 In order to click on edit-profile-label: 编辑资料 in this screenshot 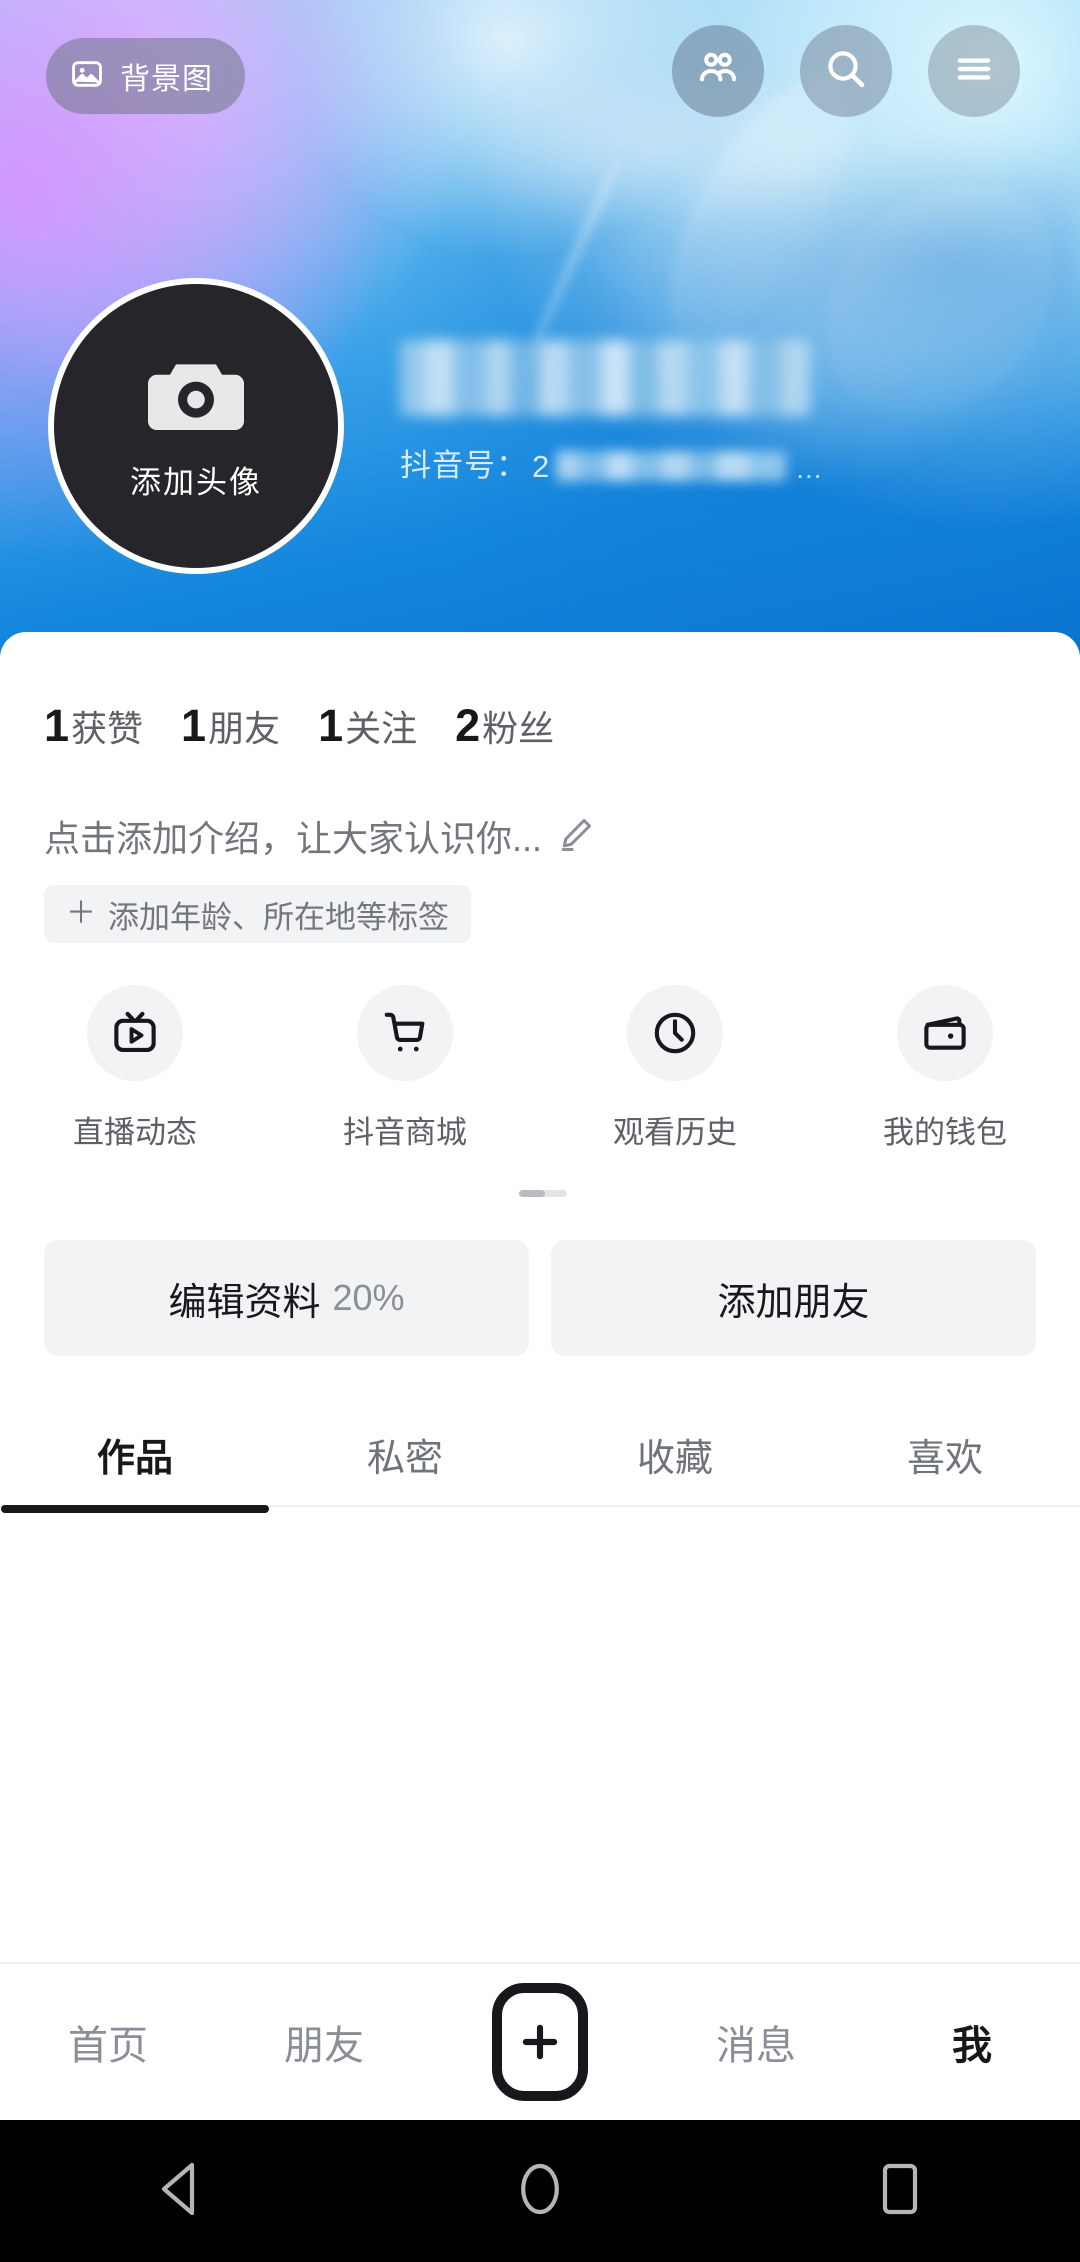, I will do `click(244, 1302)`.